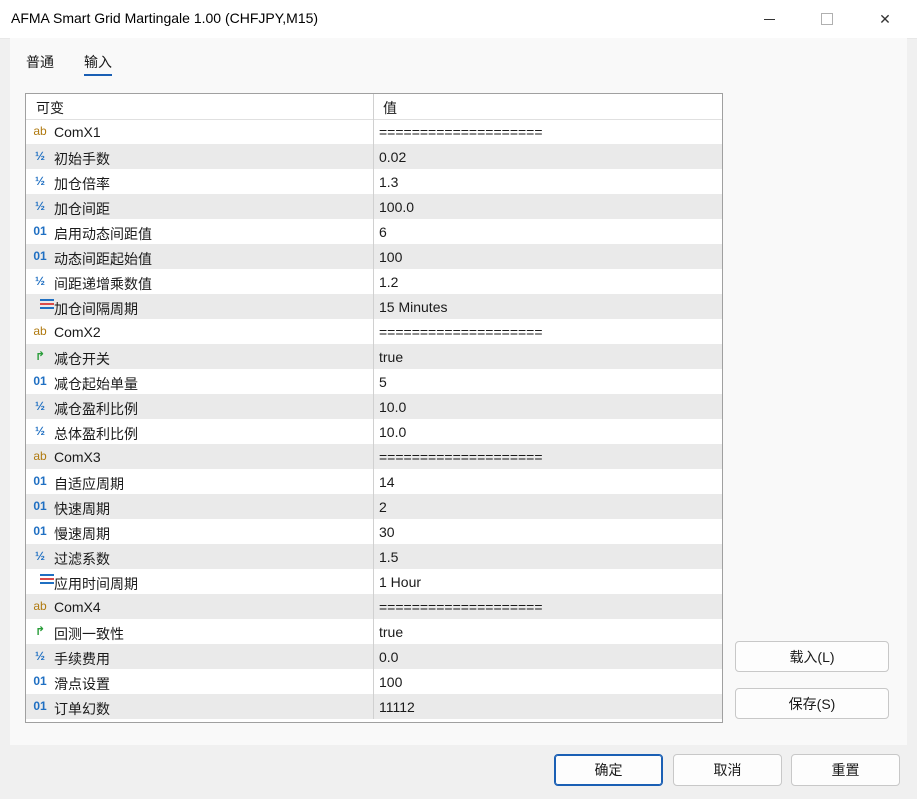  What do you see at coordinates (885, 19) in the screenshot?
I see `close-button: ✕` at bounding box center [885, 19].